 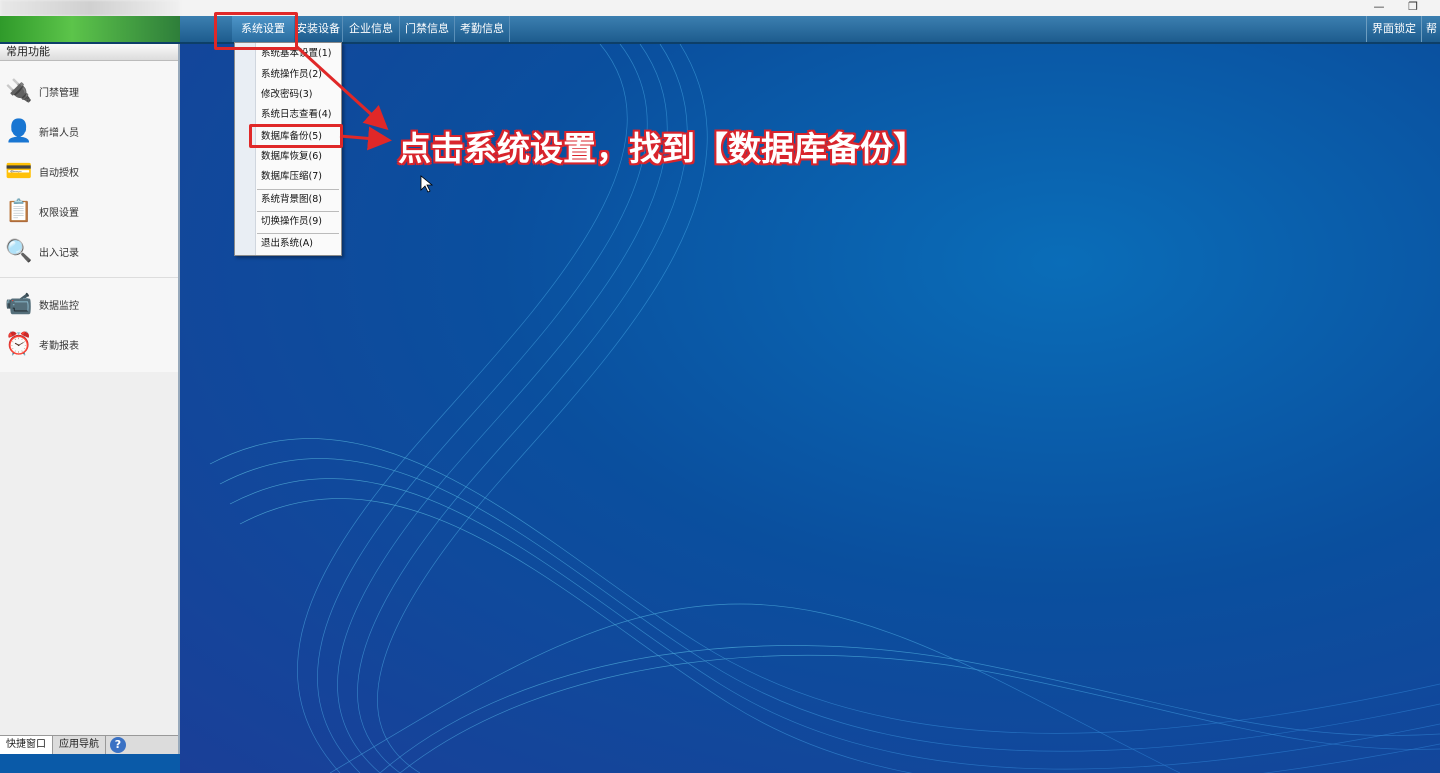 What do you see at coordinates (662, 148) in the screenshot?
I see `annotation-caption: 点击系统设置，找到【数据库备份】` at bounding box center [662, 148].